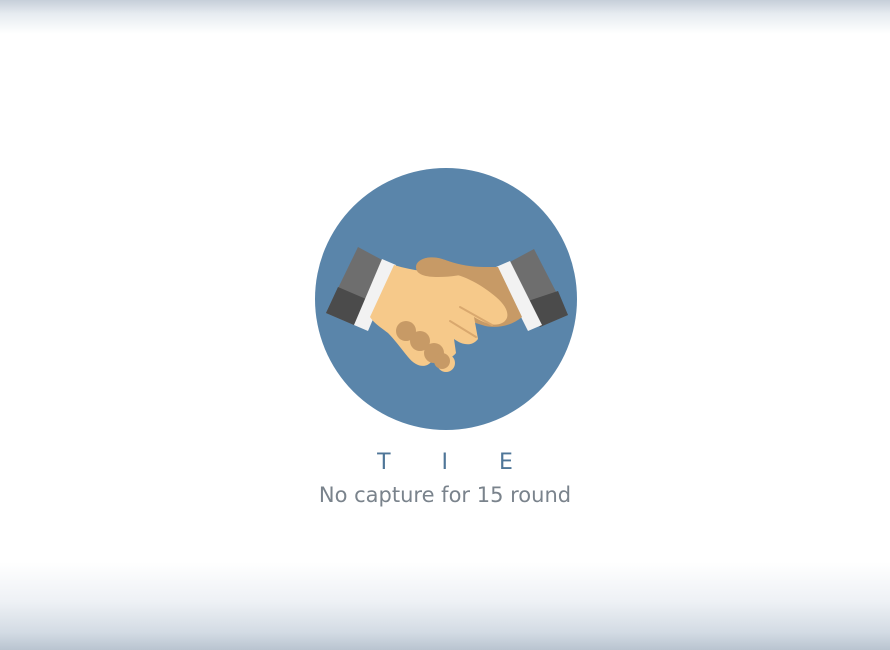 This screenshot has width=890, height=650. I want to click on handshake-emblem, so click(446, 299).